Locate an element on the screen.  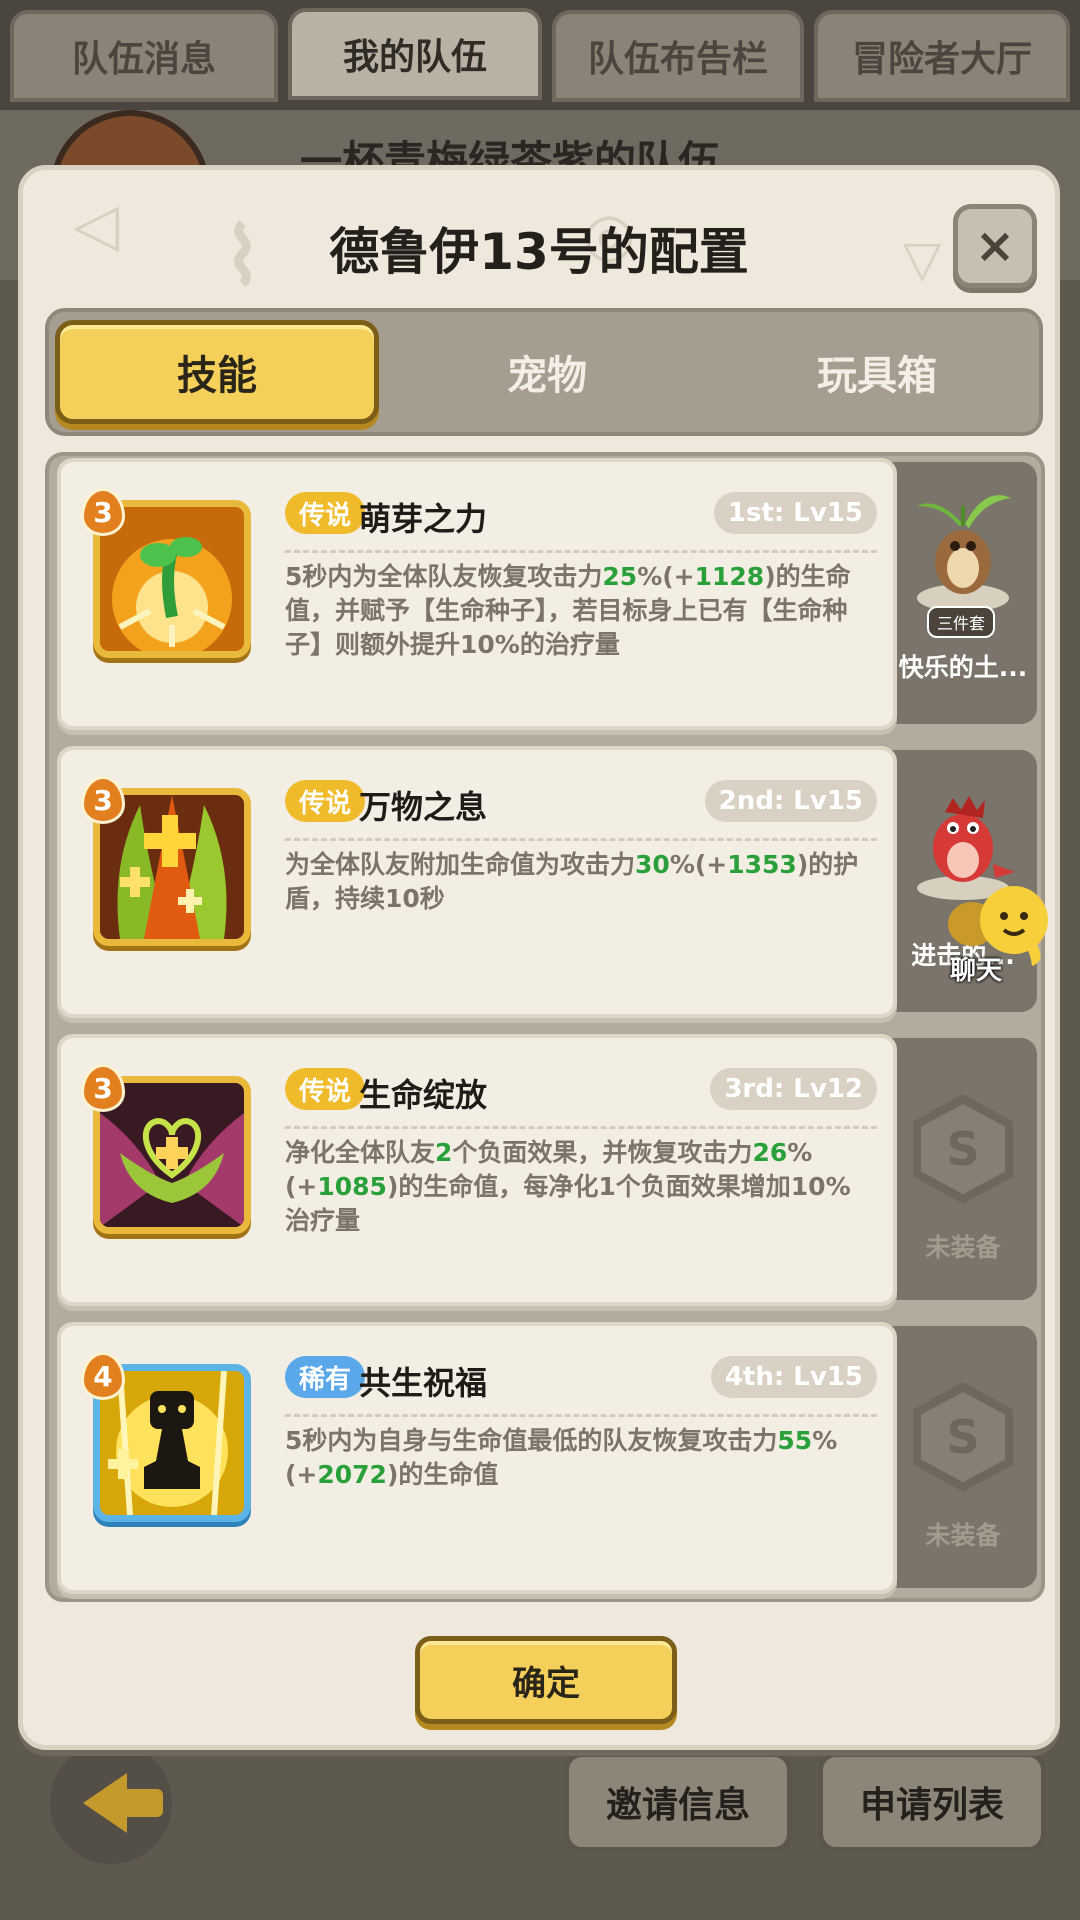
tab-skills: 技能 is located at coordinates (217, 372).